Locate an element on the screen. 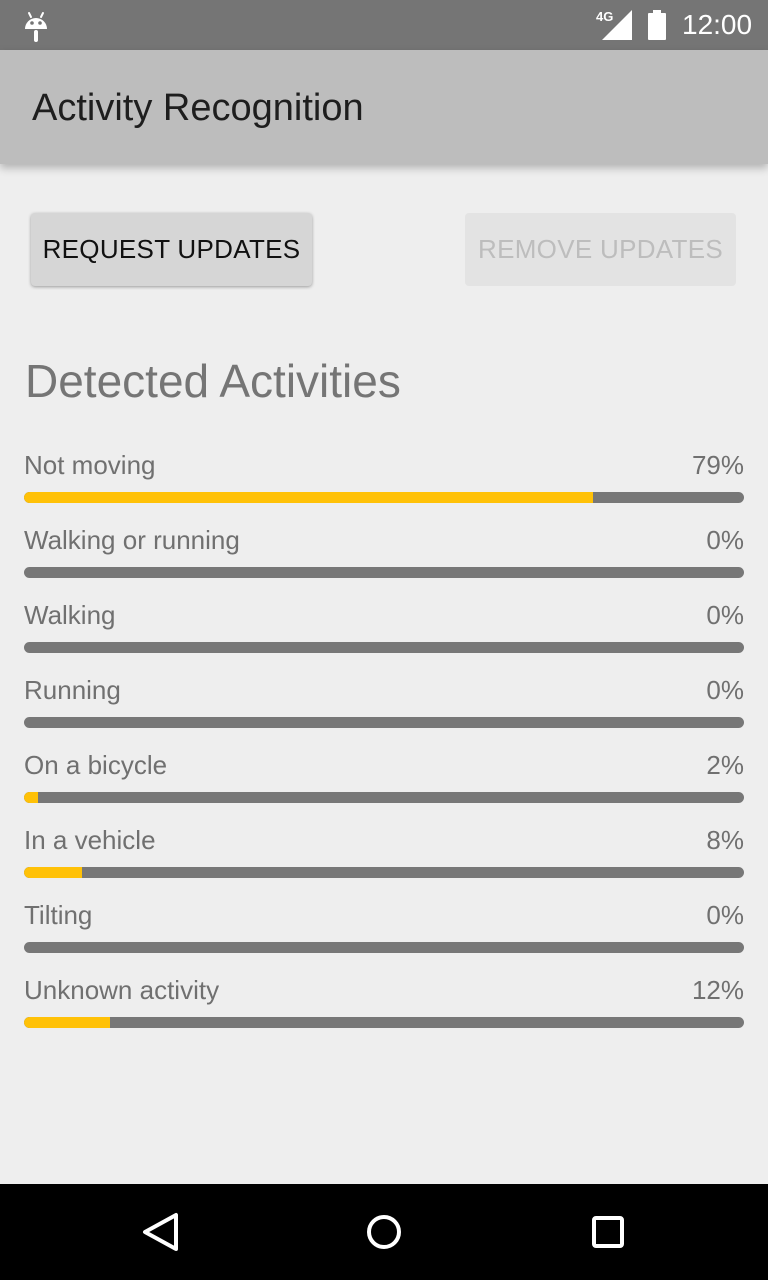 The width and height of the screenshot is (768, 1280). navigation-bar is located at coordinates (384, 1232).